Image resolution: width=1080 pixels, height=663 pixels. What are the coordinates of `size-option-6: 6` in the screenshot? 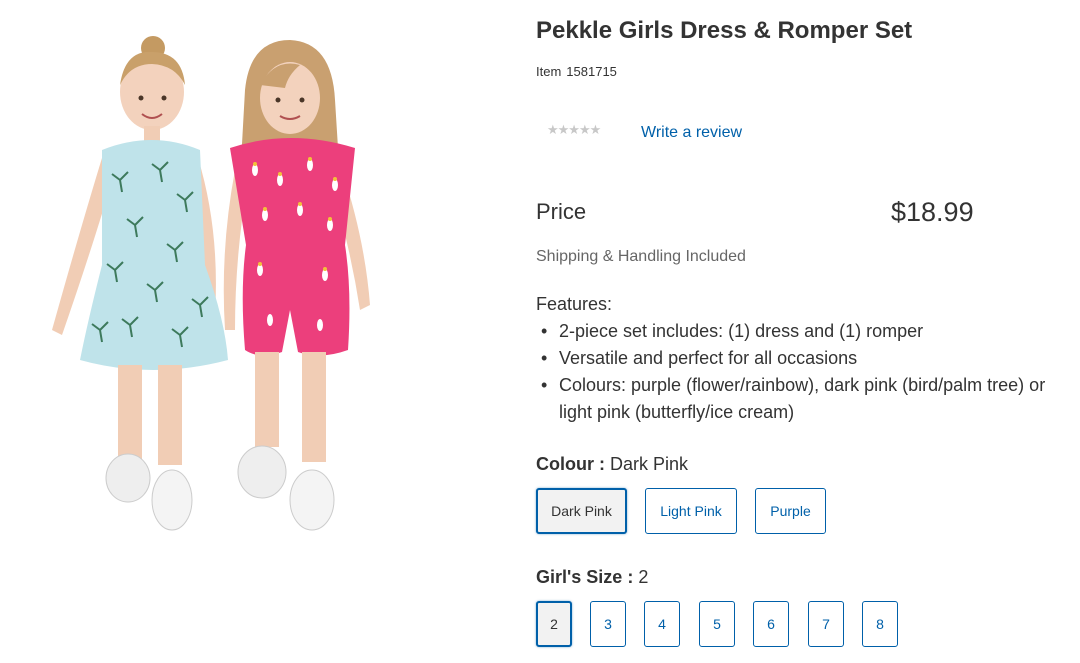 It's located at (771, 624).